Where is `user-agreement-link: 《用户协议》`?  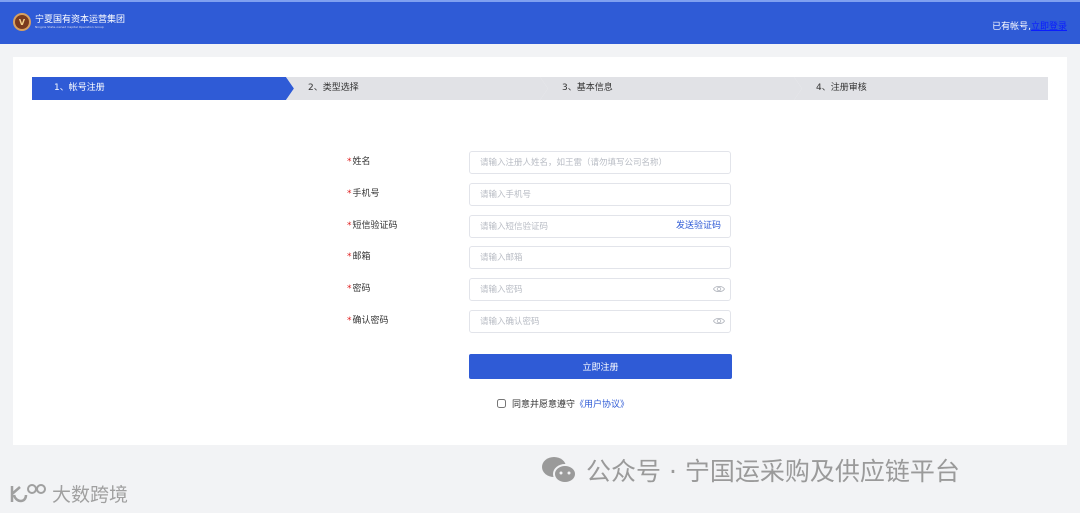
user-agreement-link: 《用户协议》 is located at coordinates (602, 405).